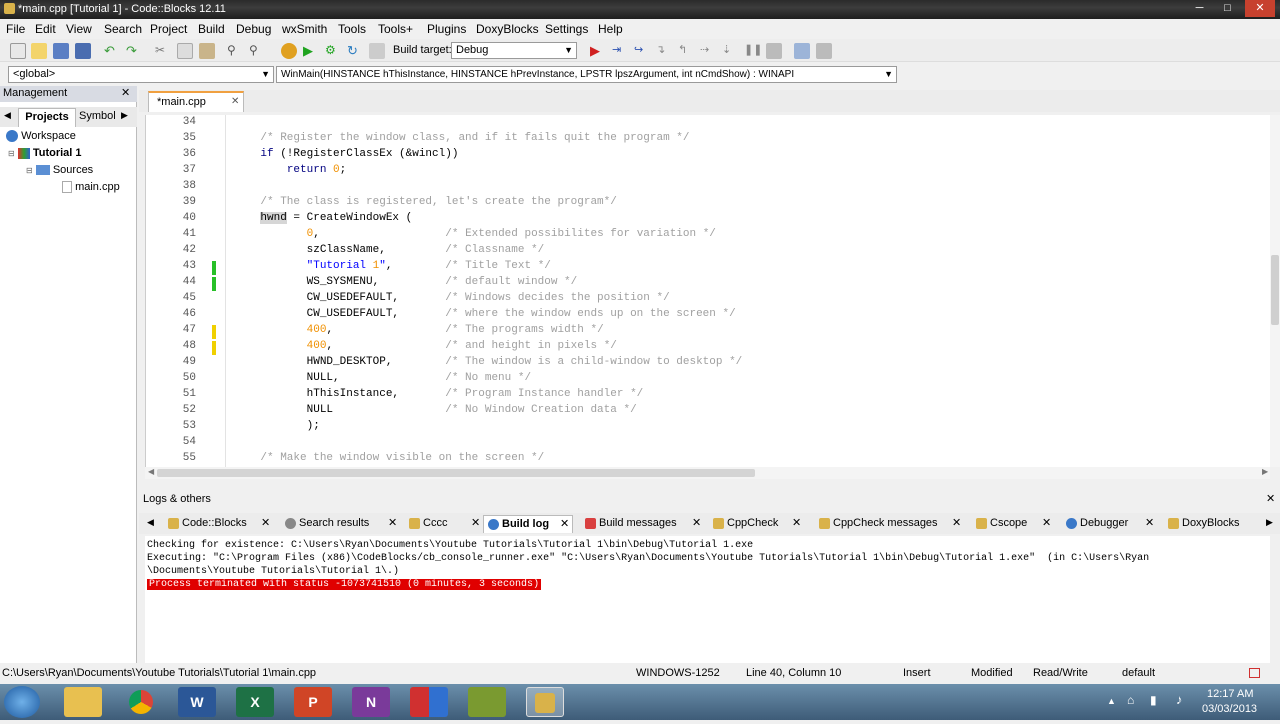 This screenshot has height=724, width=1280. What do you see at coordinates (664, 51) in the screenshot?
I see `step-into-icon: ↴` at bounding box center [664, 51].